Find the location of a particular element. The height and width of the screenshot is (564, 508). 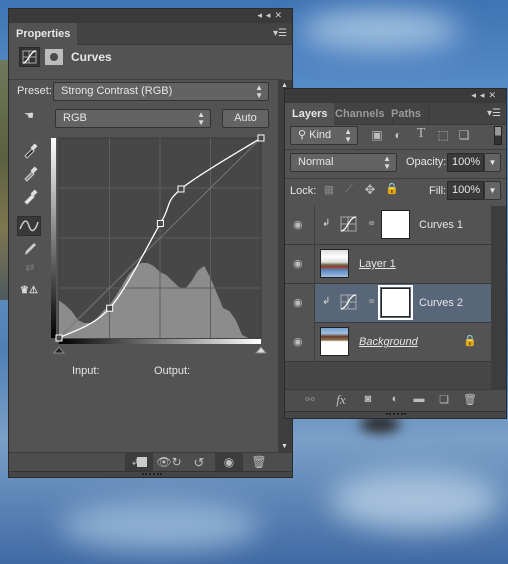

layers-scrollbar is located at coordinates (498, 297).